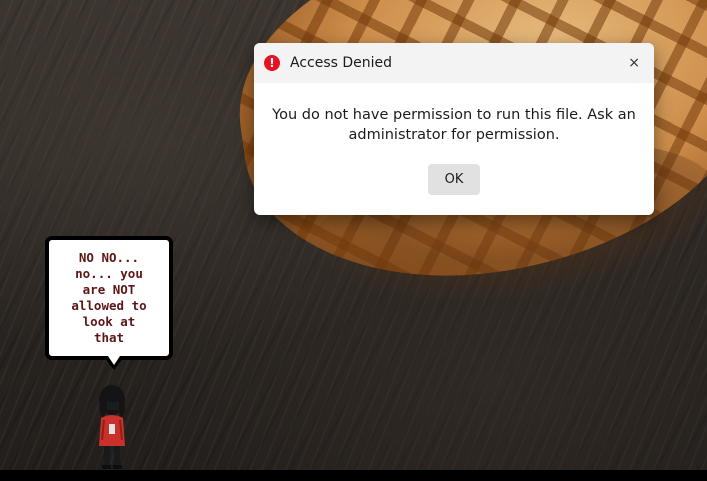 The image size is (707, 481). I want to click on speech-bubble-tail-fill, so click(114, 360).